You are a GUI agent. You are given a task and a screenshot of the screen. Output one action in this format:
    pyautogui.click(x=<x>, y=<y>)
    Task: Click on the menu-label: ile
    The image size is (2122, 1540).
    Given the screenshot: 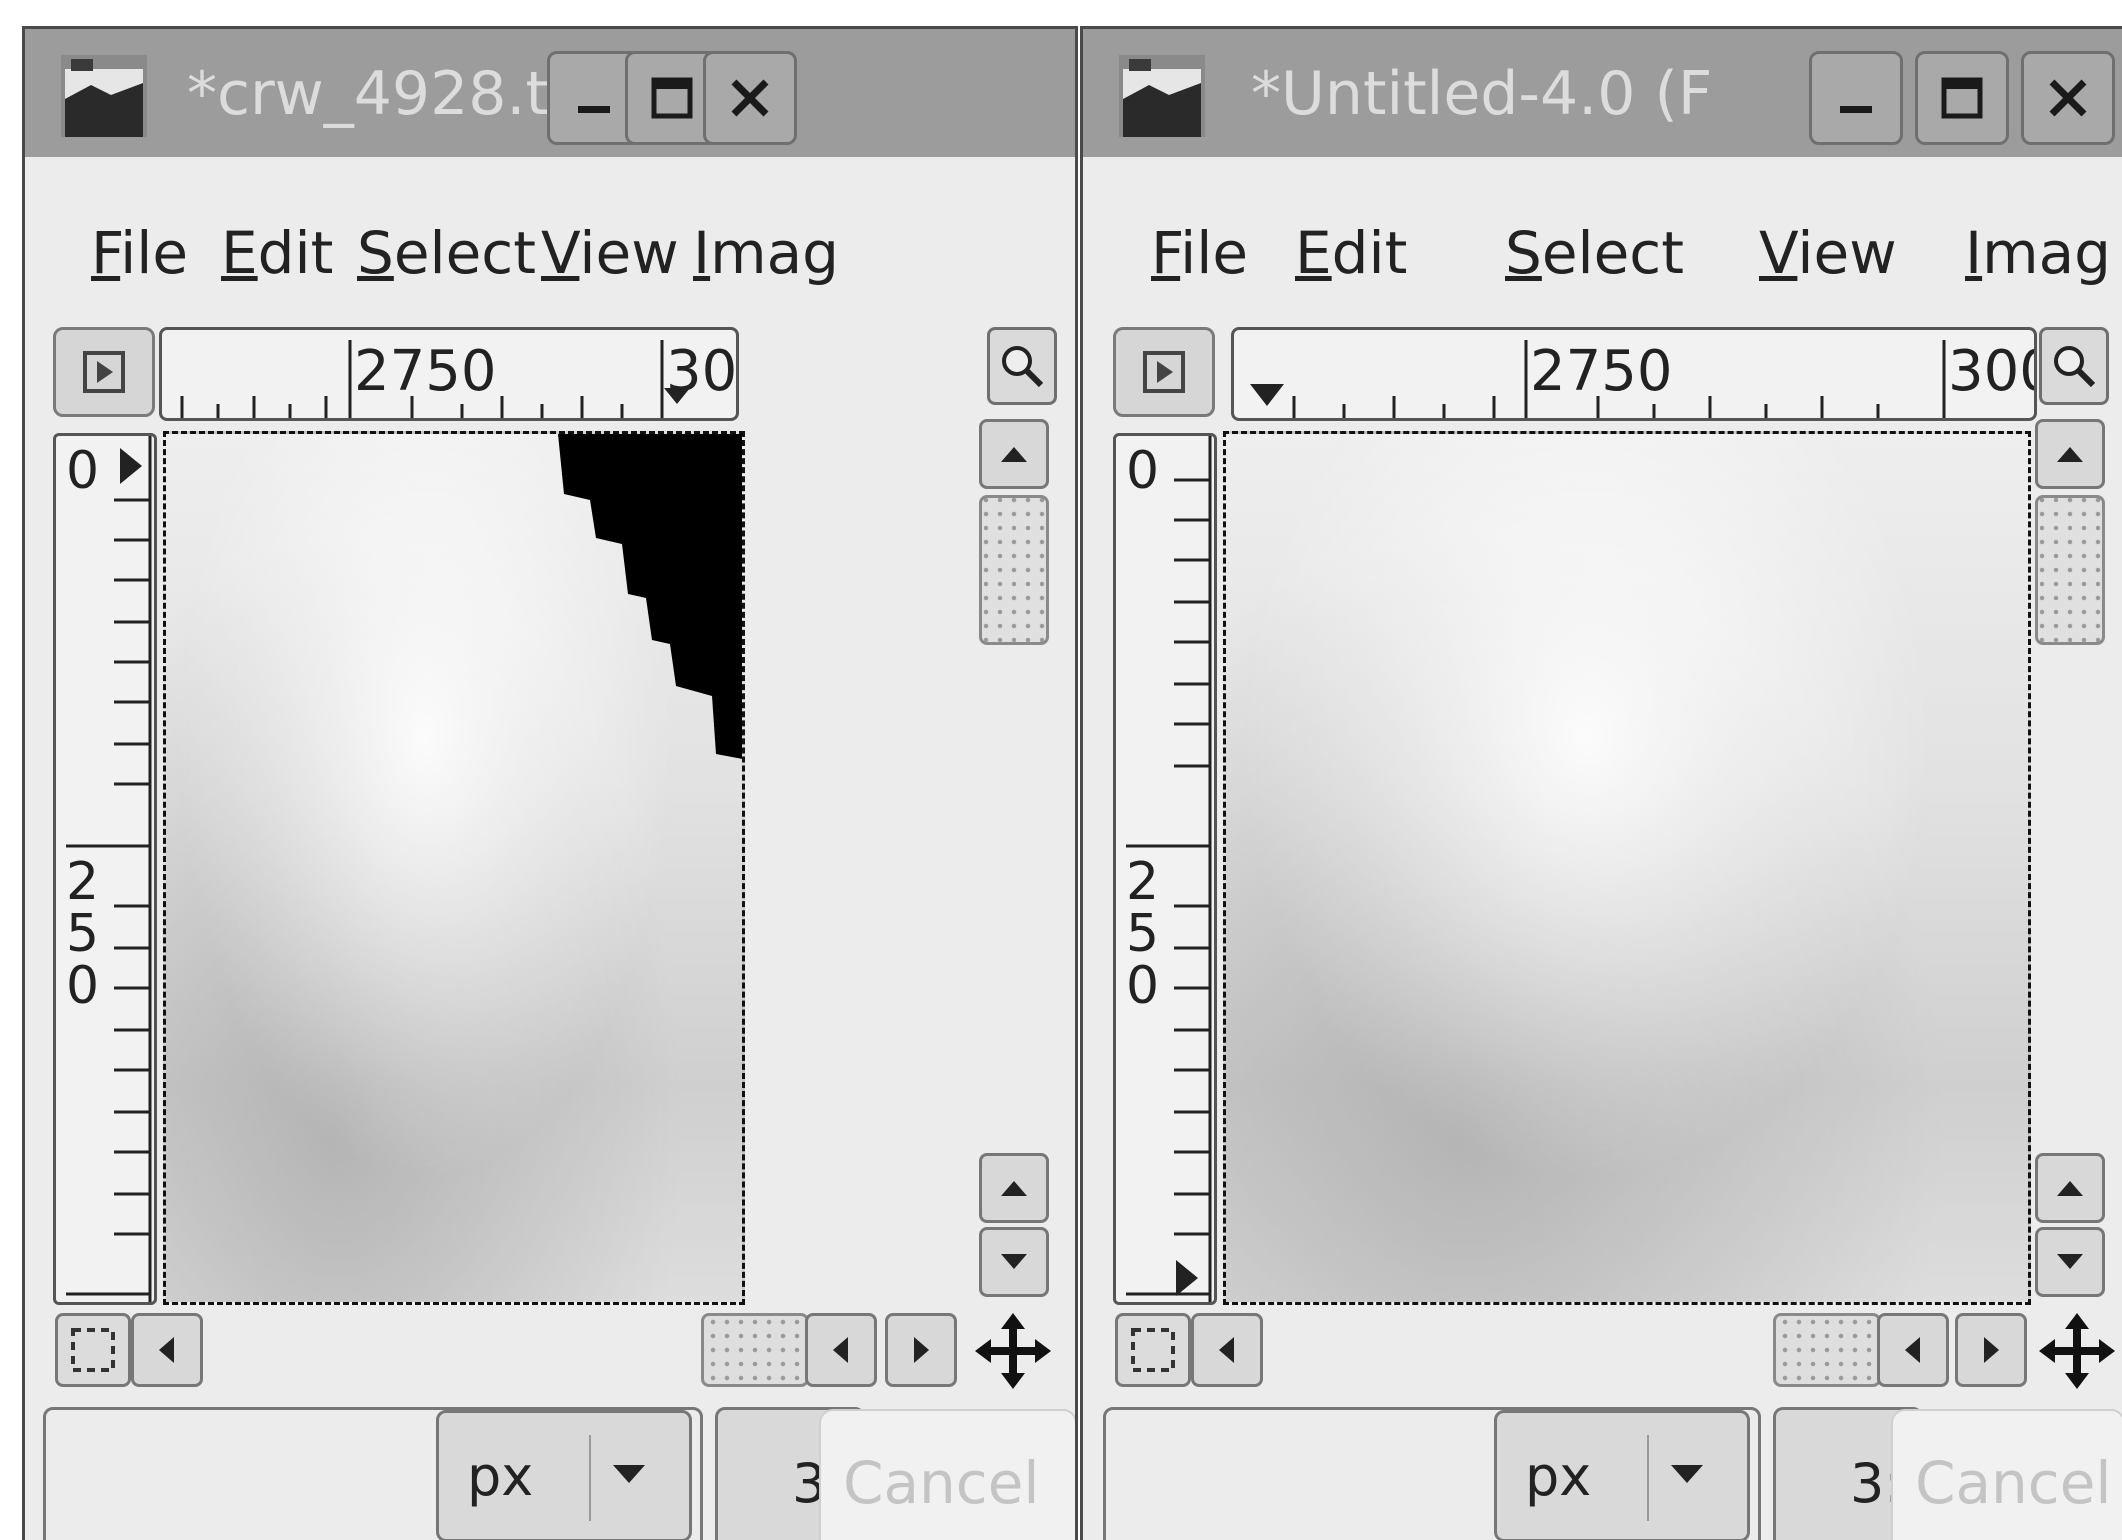 What is the action you would take?
    pyautogui.click(x=154, y=253)
    